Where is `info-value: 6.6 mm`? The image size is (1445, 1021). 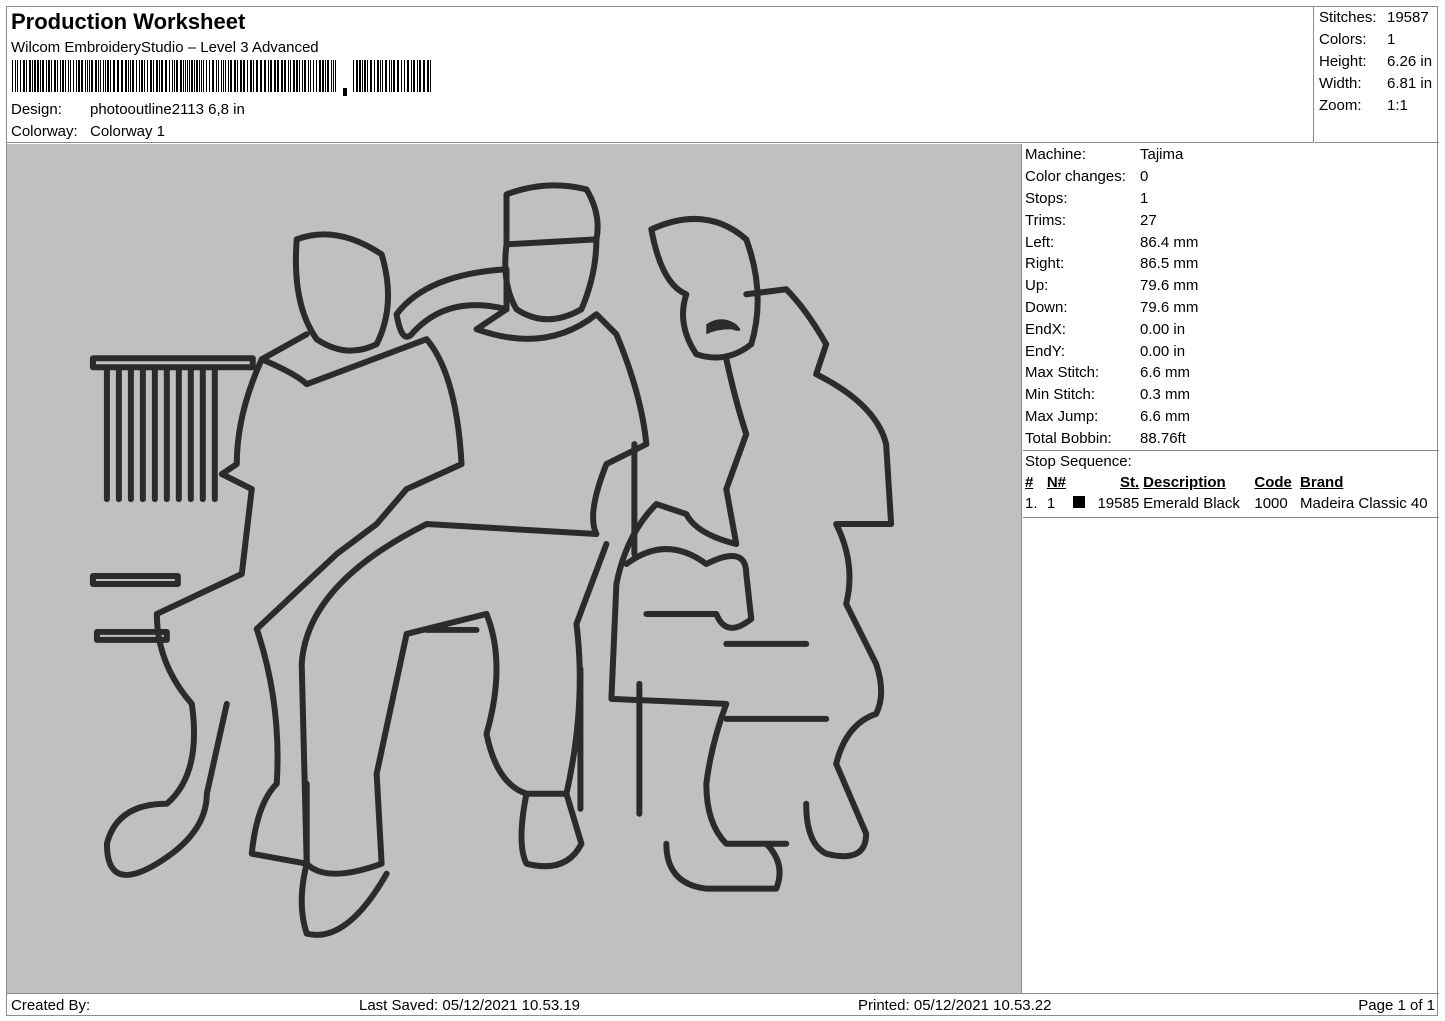 info-value: 6.6 mm is located at coordinates (1165, 373).